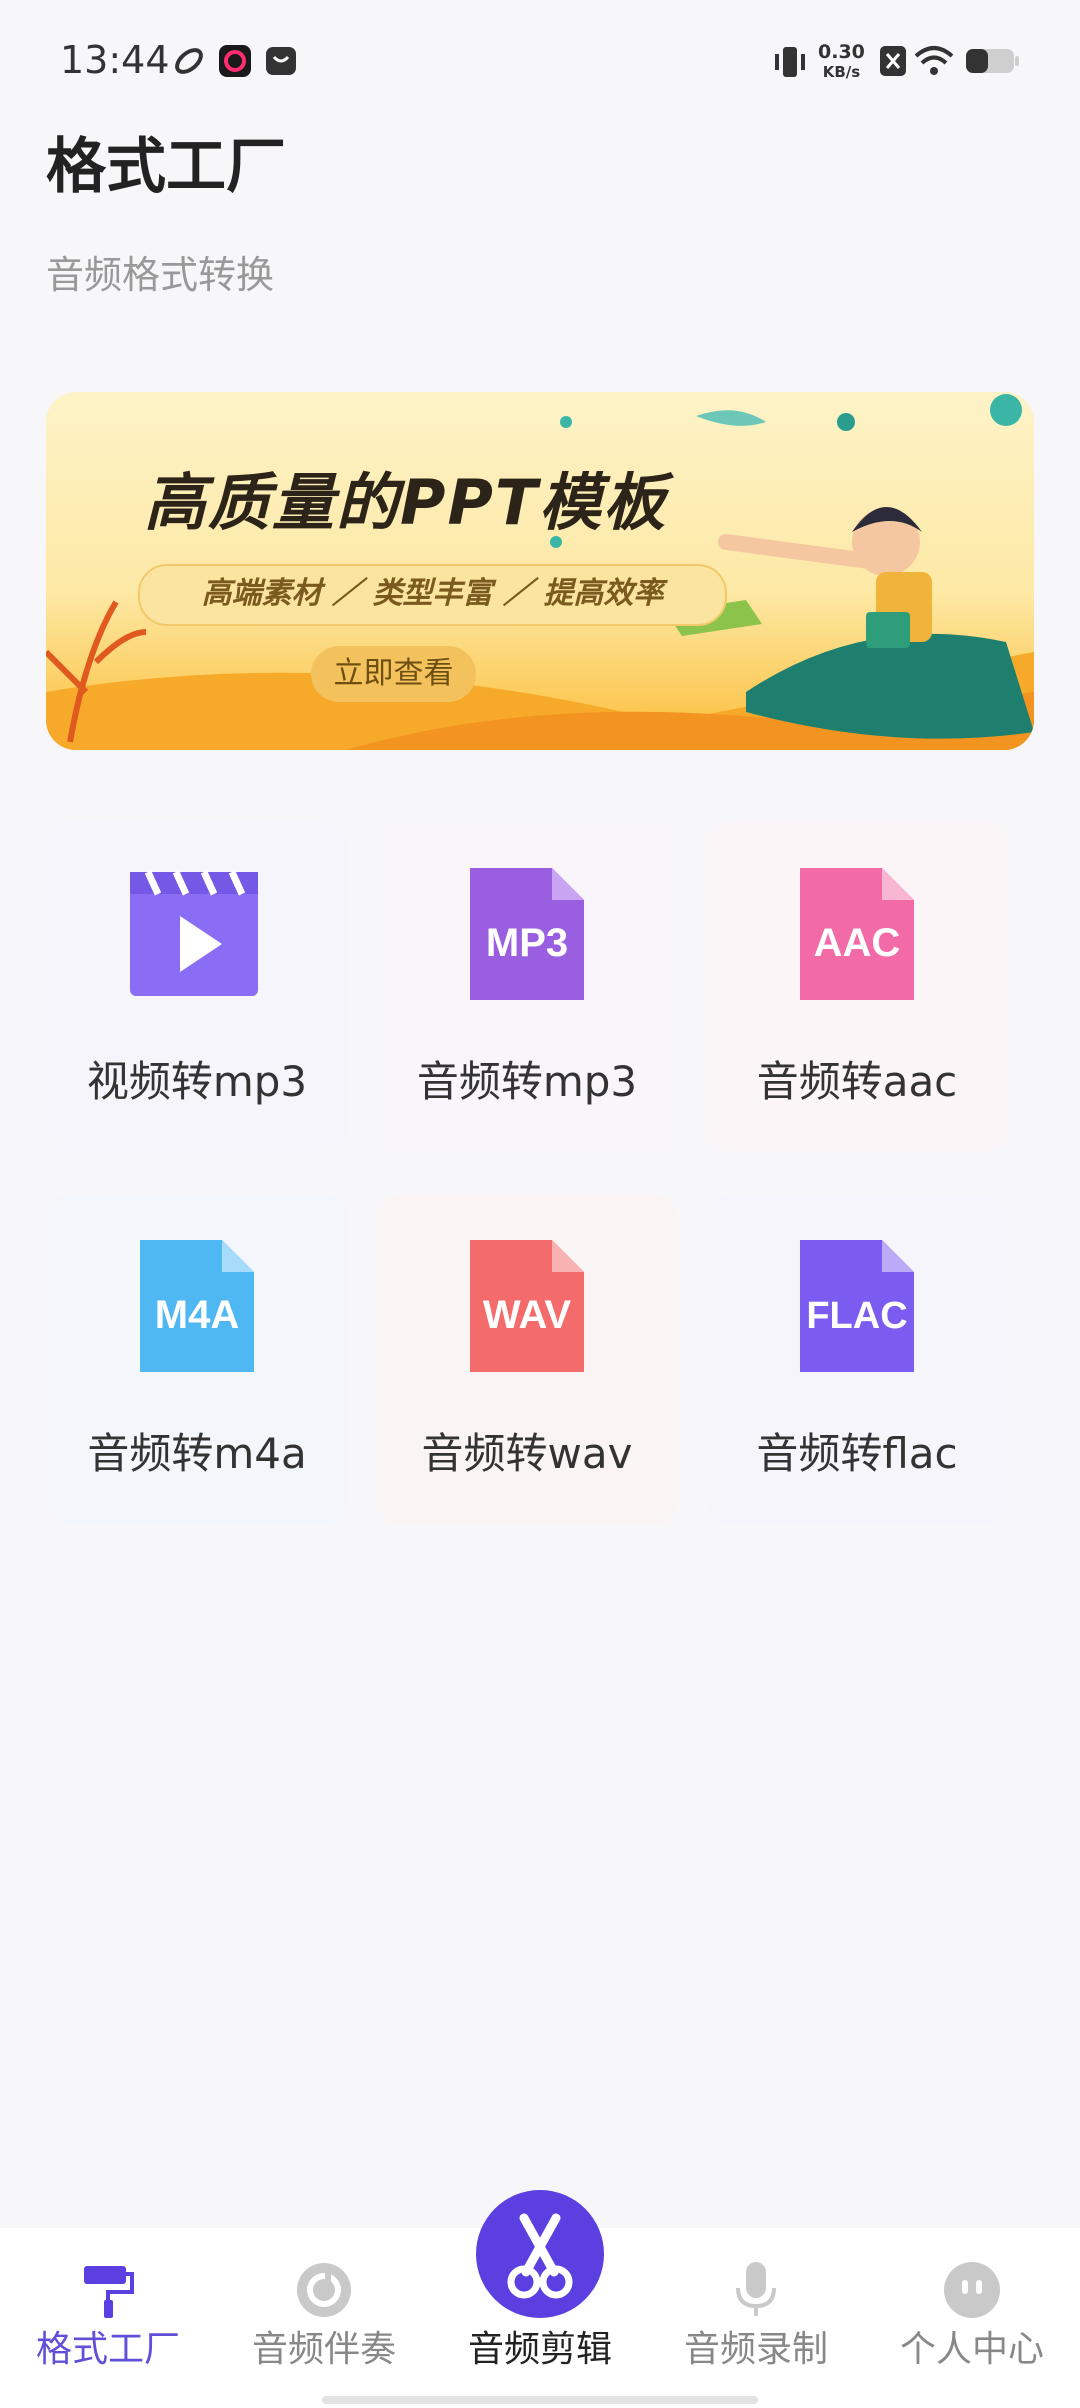  Describe the element at coordinates (540, 60) in the screenshot. I see `status-bar: 13:44 0.30 KB/s` at that location.